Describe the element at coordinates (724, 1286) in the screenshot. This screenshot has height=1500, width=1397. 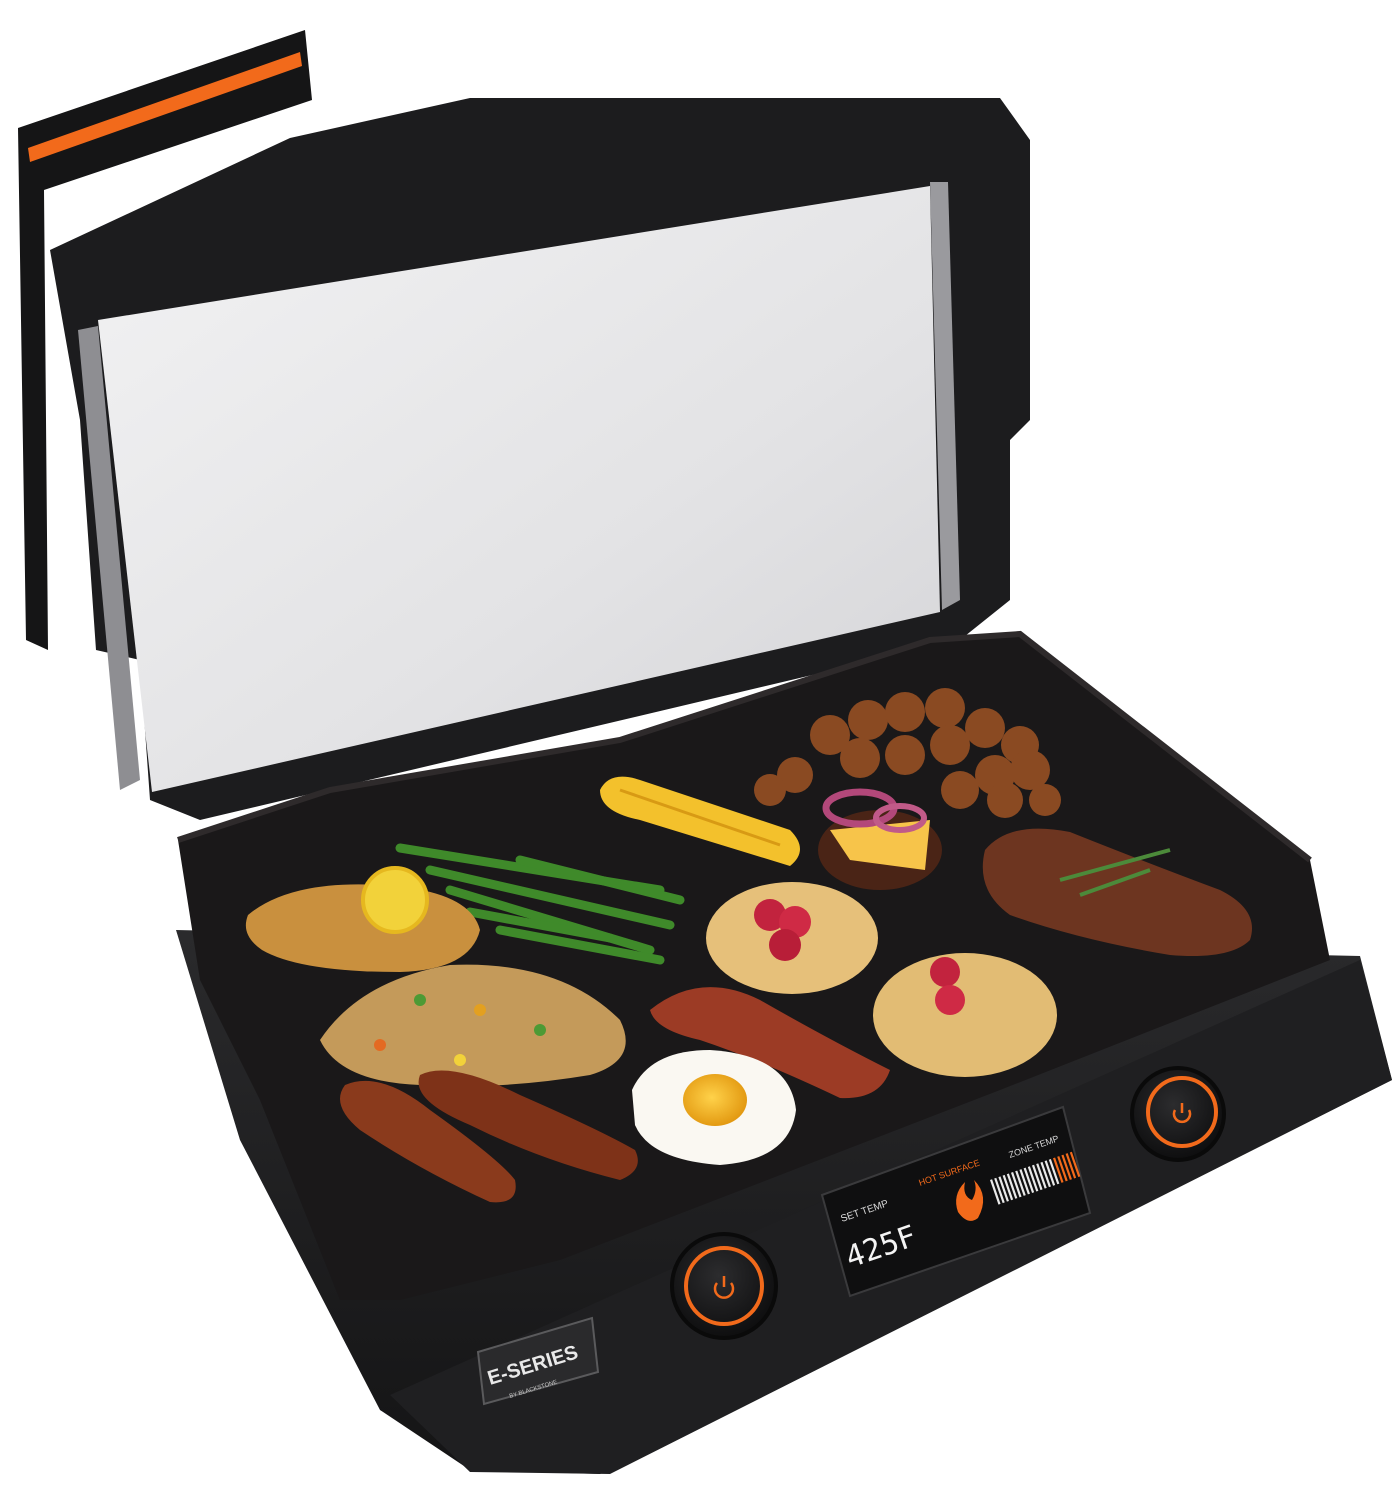
I see `left-knob` at that location.